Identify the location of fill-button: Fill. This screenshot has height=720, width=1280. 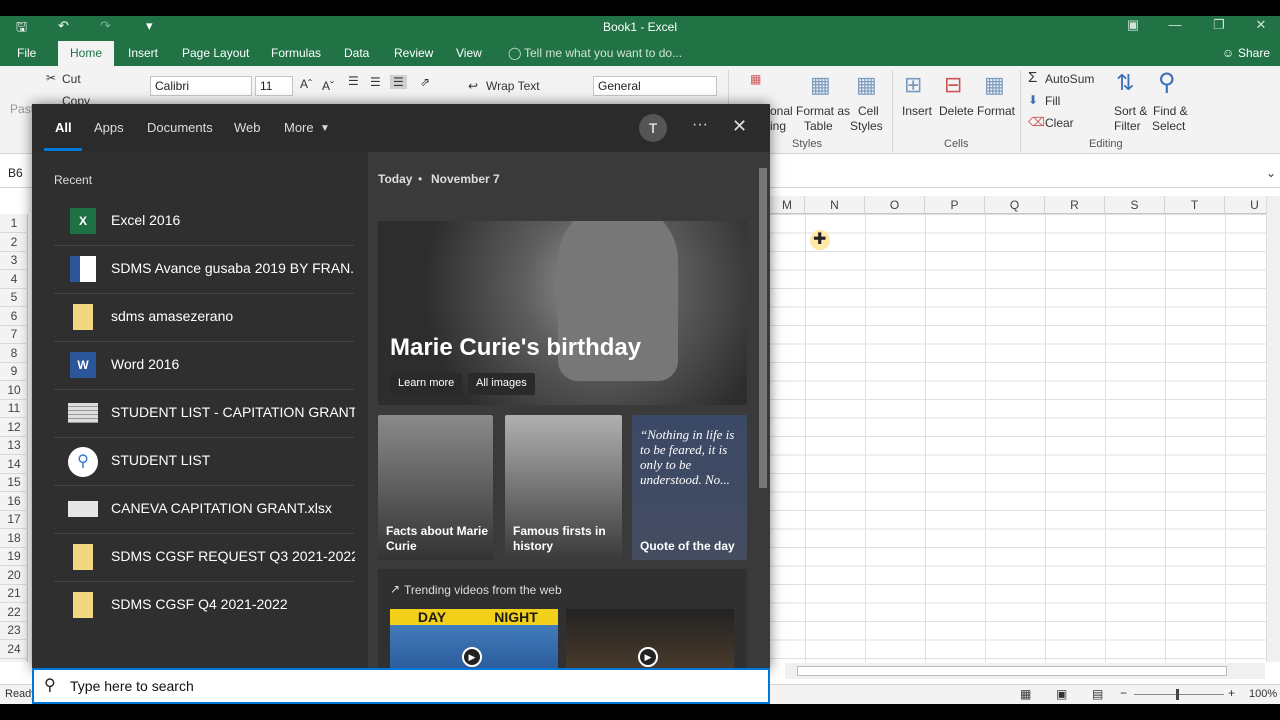
(1052, 101).